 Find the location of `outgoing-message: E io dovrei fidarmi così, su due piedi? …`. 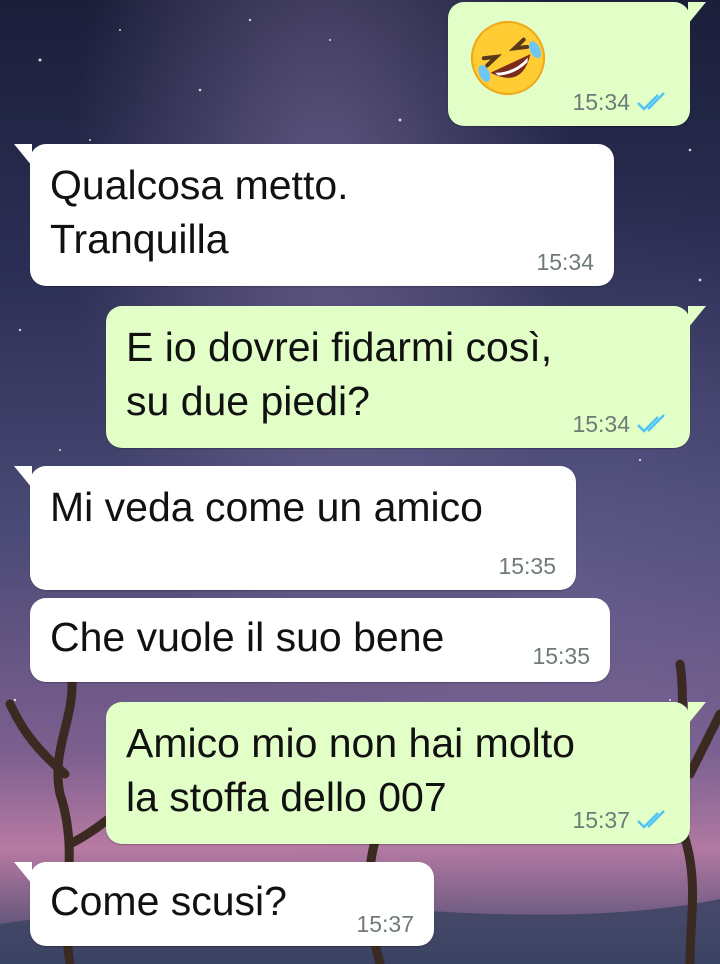

outgoing-message: E io dovrei fidarmi così, su due piedi? … is located at coordinates (406, 377).